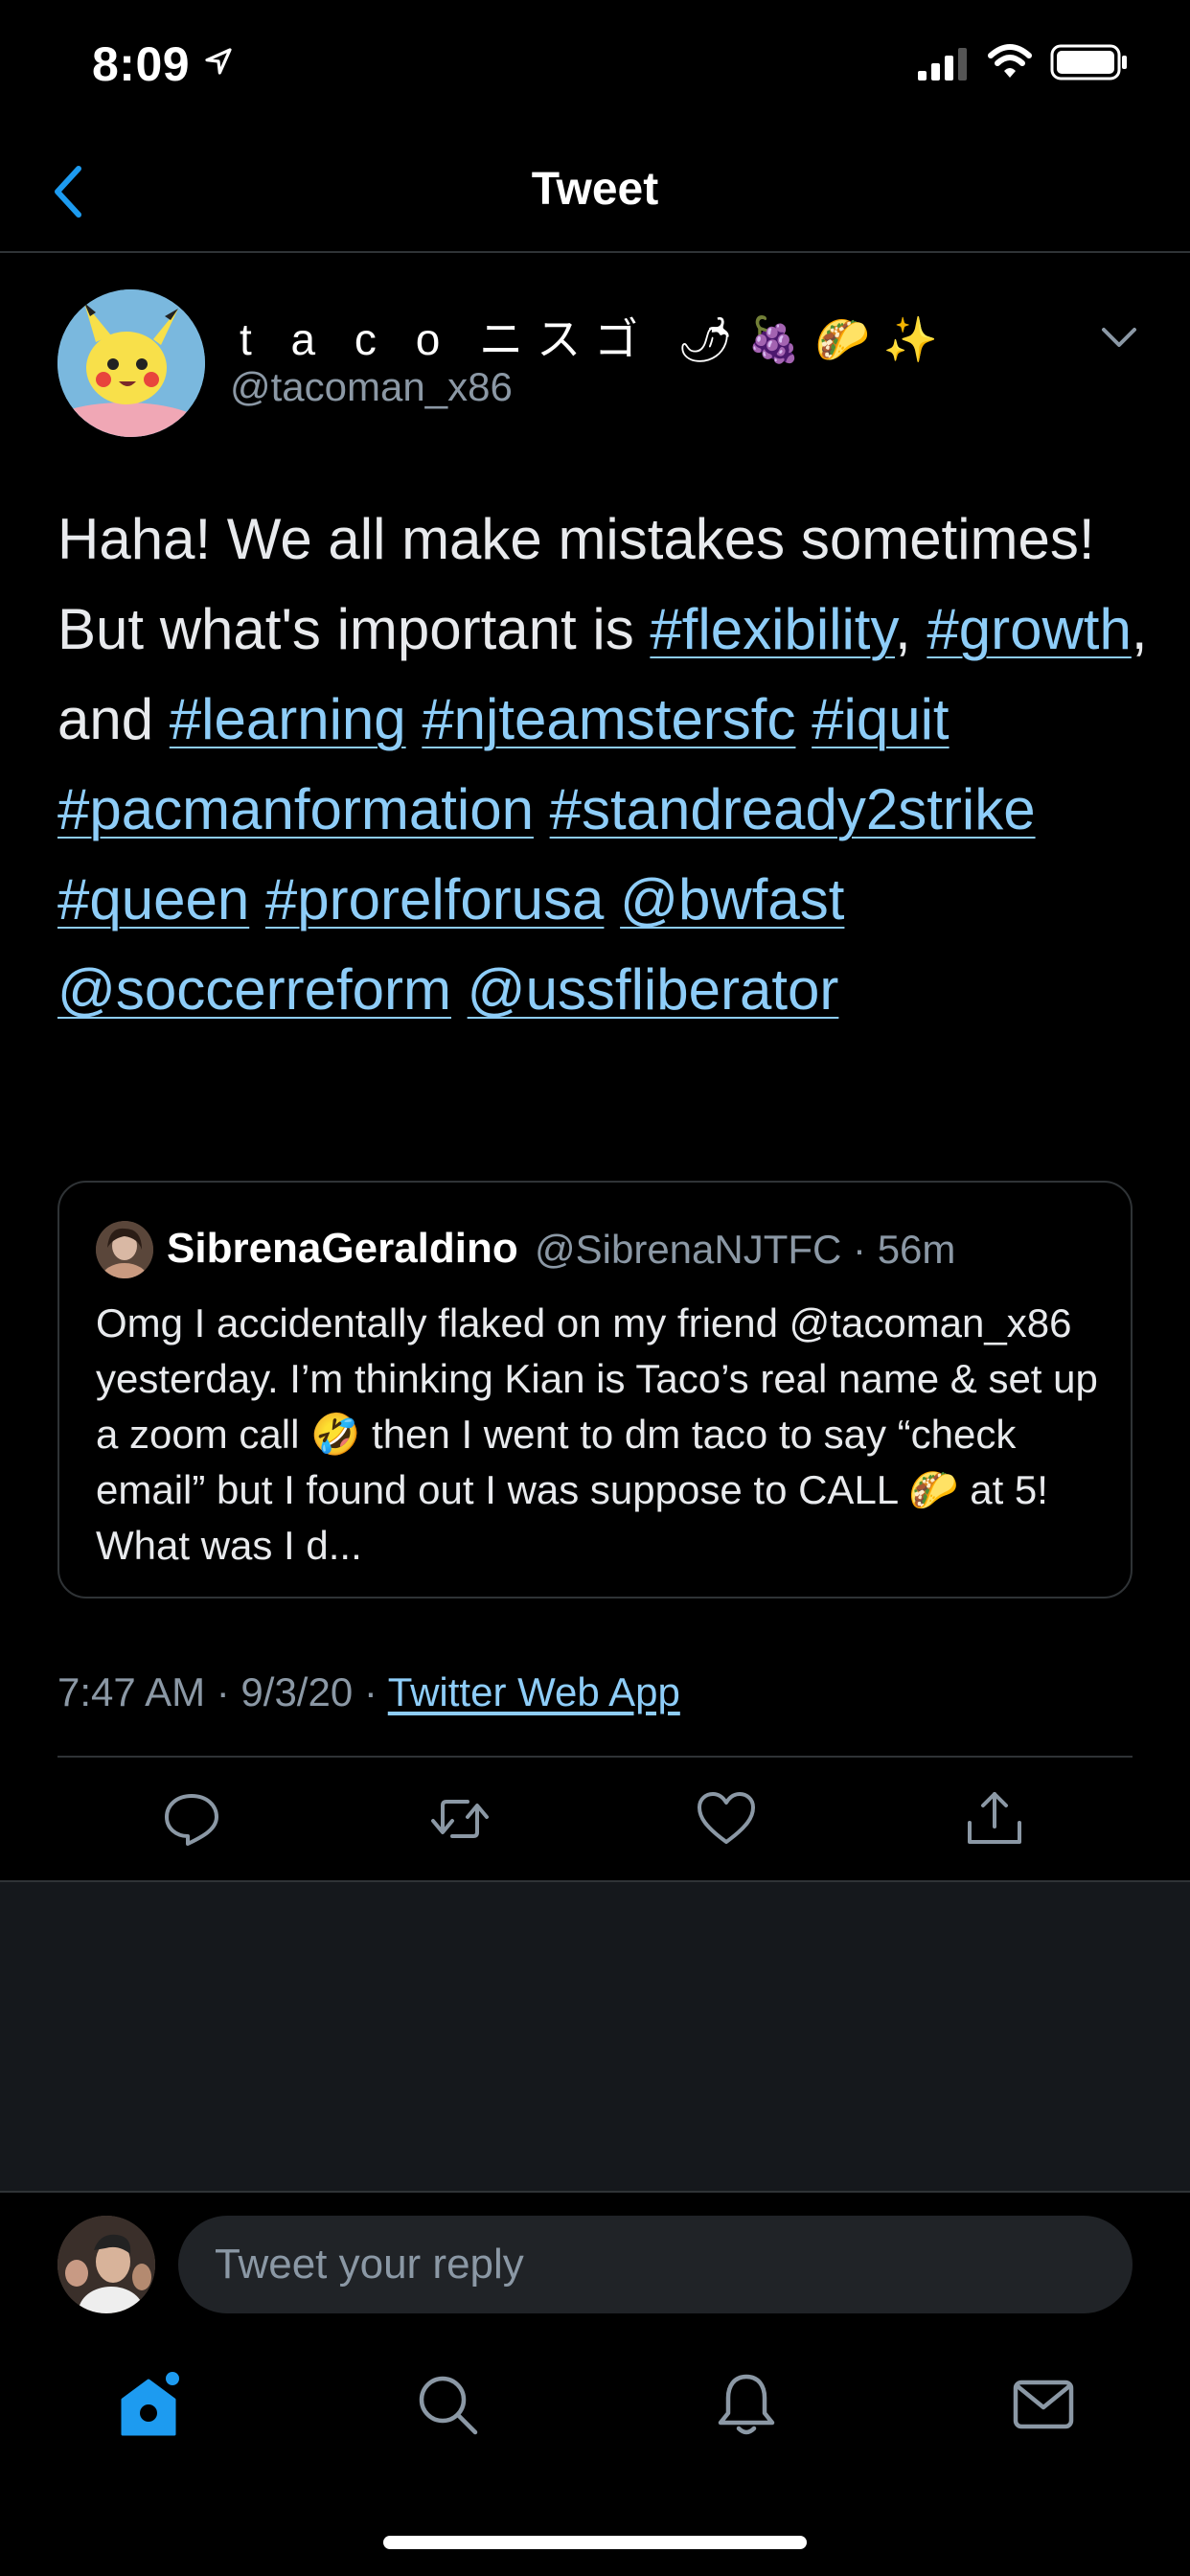 This screenshot has width=1190, height=2576. I want to click on tweet-link: #njteamstersfc, so click(608, 719).